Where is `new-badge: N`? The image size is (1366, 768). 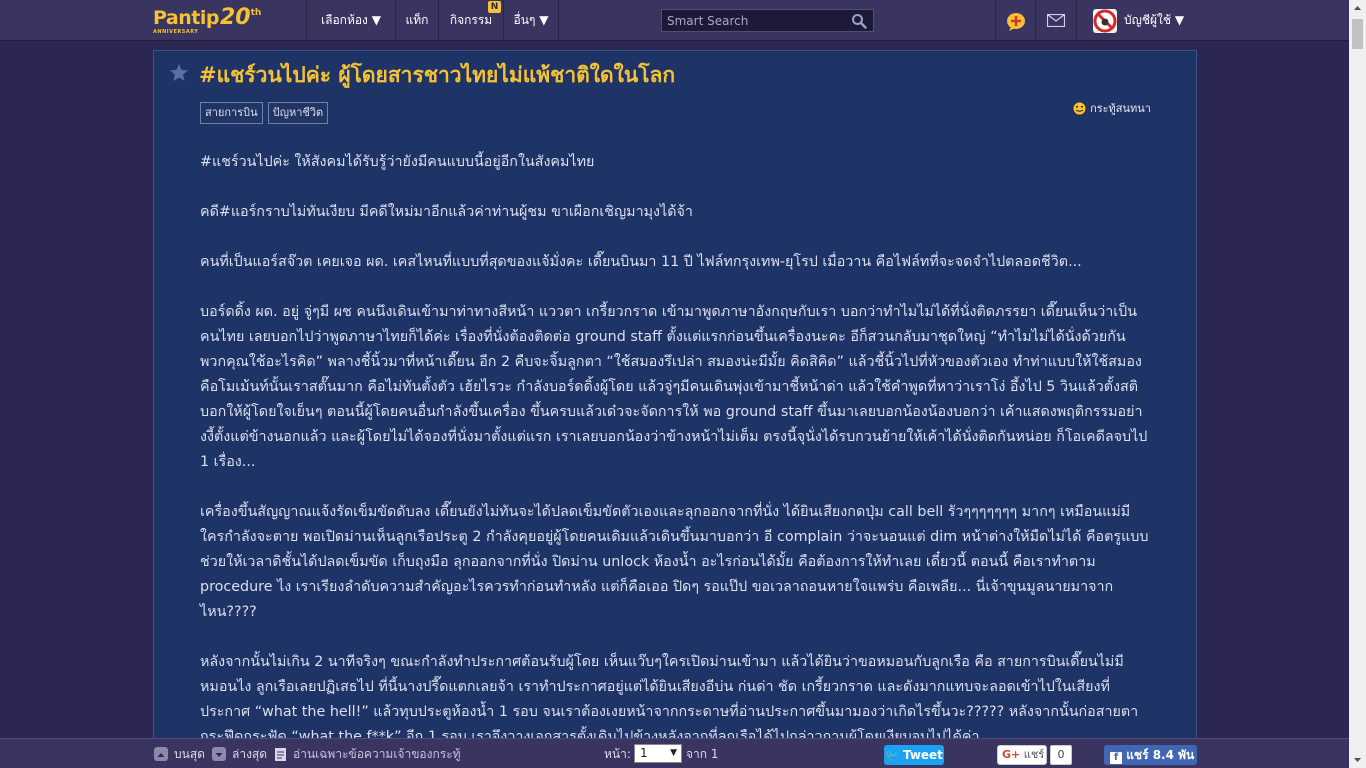 new-badge: N is located at coordinates (494, 7).